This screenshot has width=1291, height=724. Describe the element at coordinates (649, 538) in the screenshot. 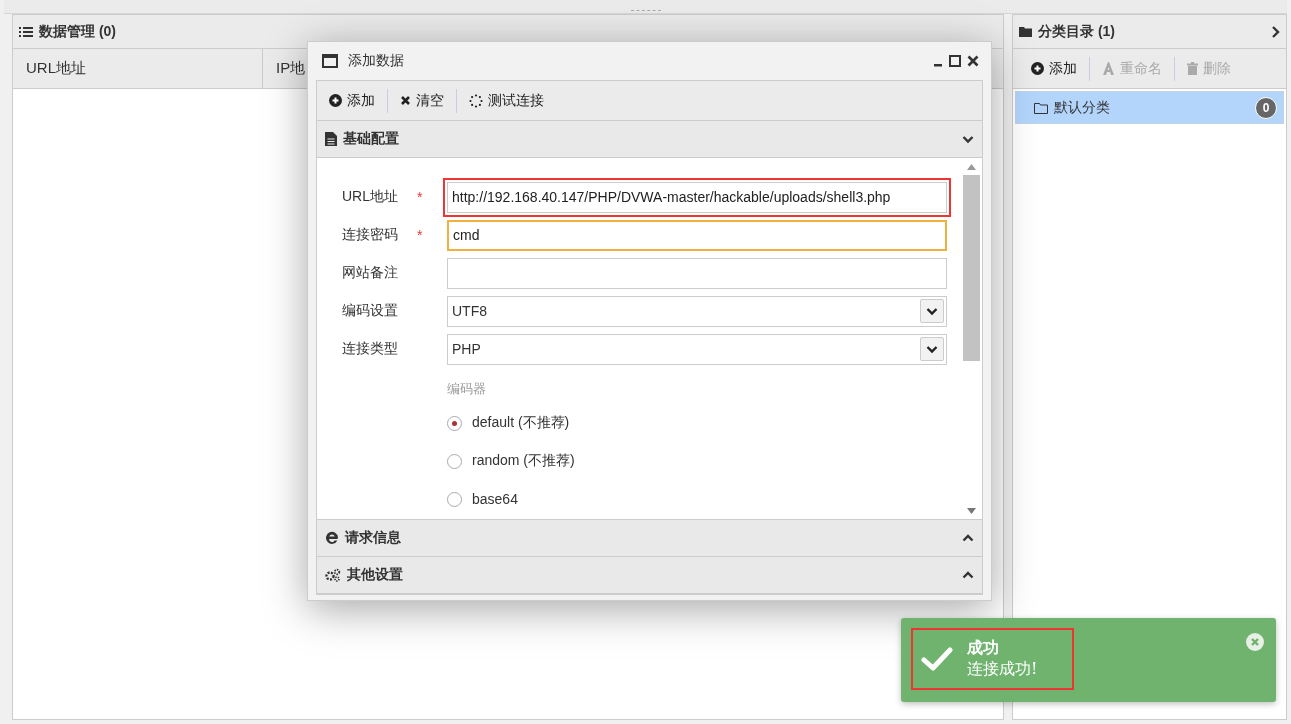

I see `section-header: 请求信息` at that location.